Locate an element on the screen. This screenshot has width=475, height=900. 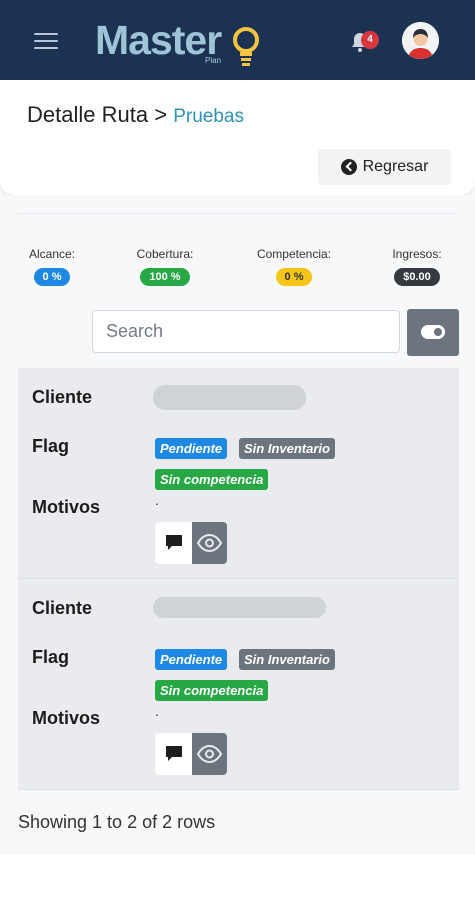
lightbulb-icon is located at coordinates (246, 46).